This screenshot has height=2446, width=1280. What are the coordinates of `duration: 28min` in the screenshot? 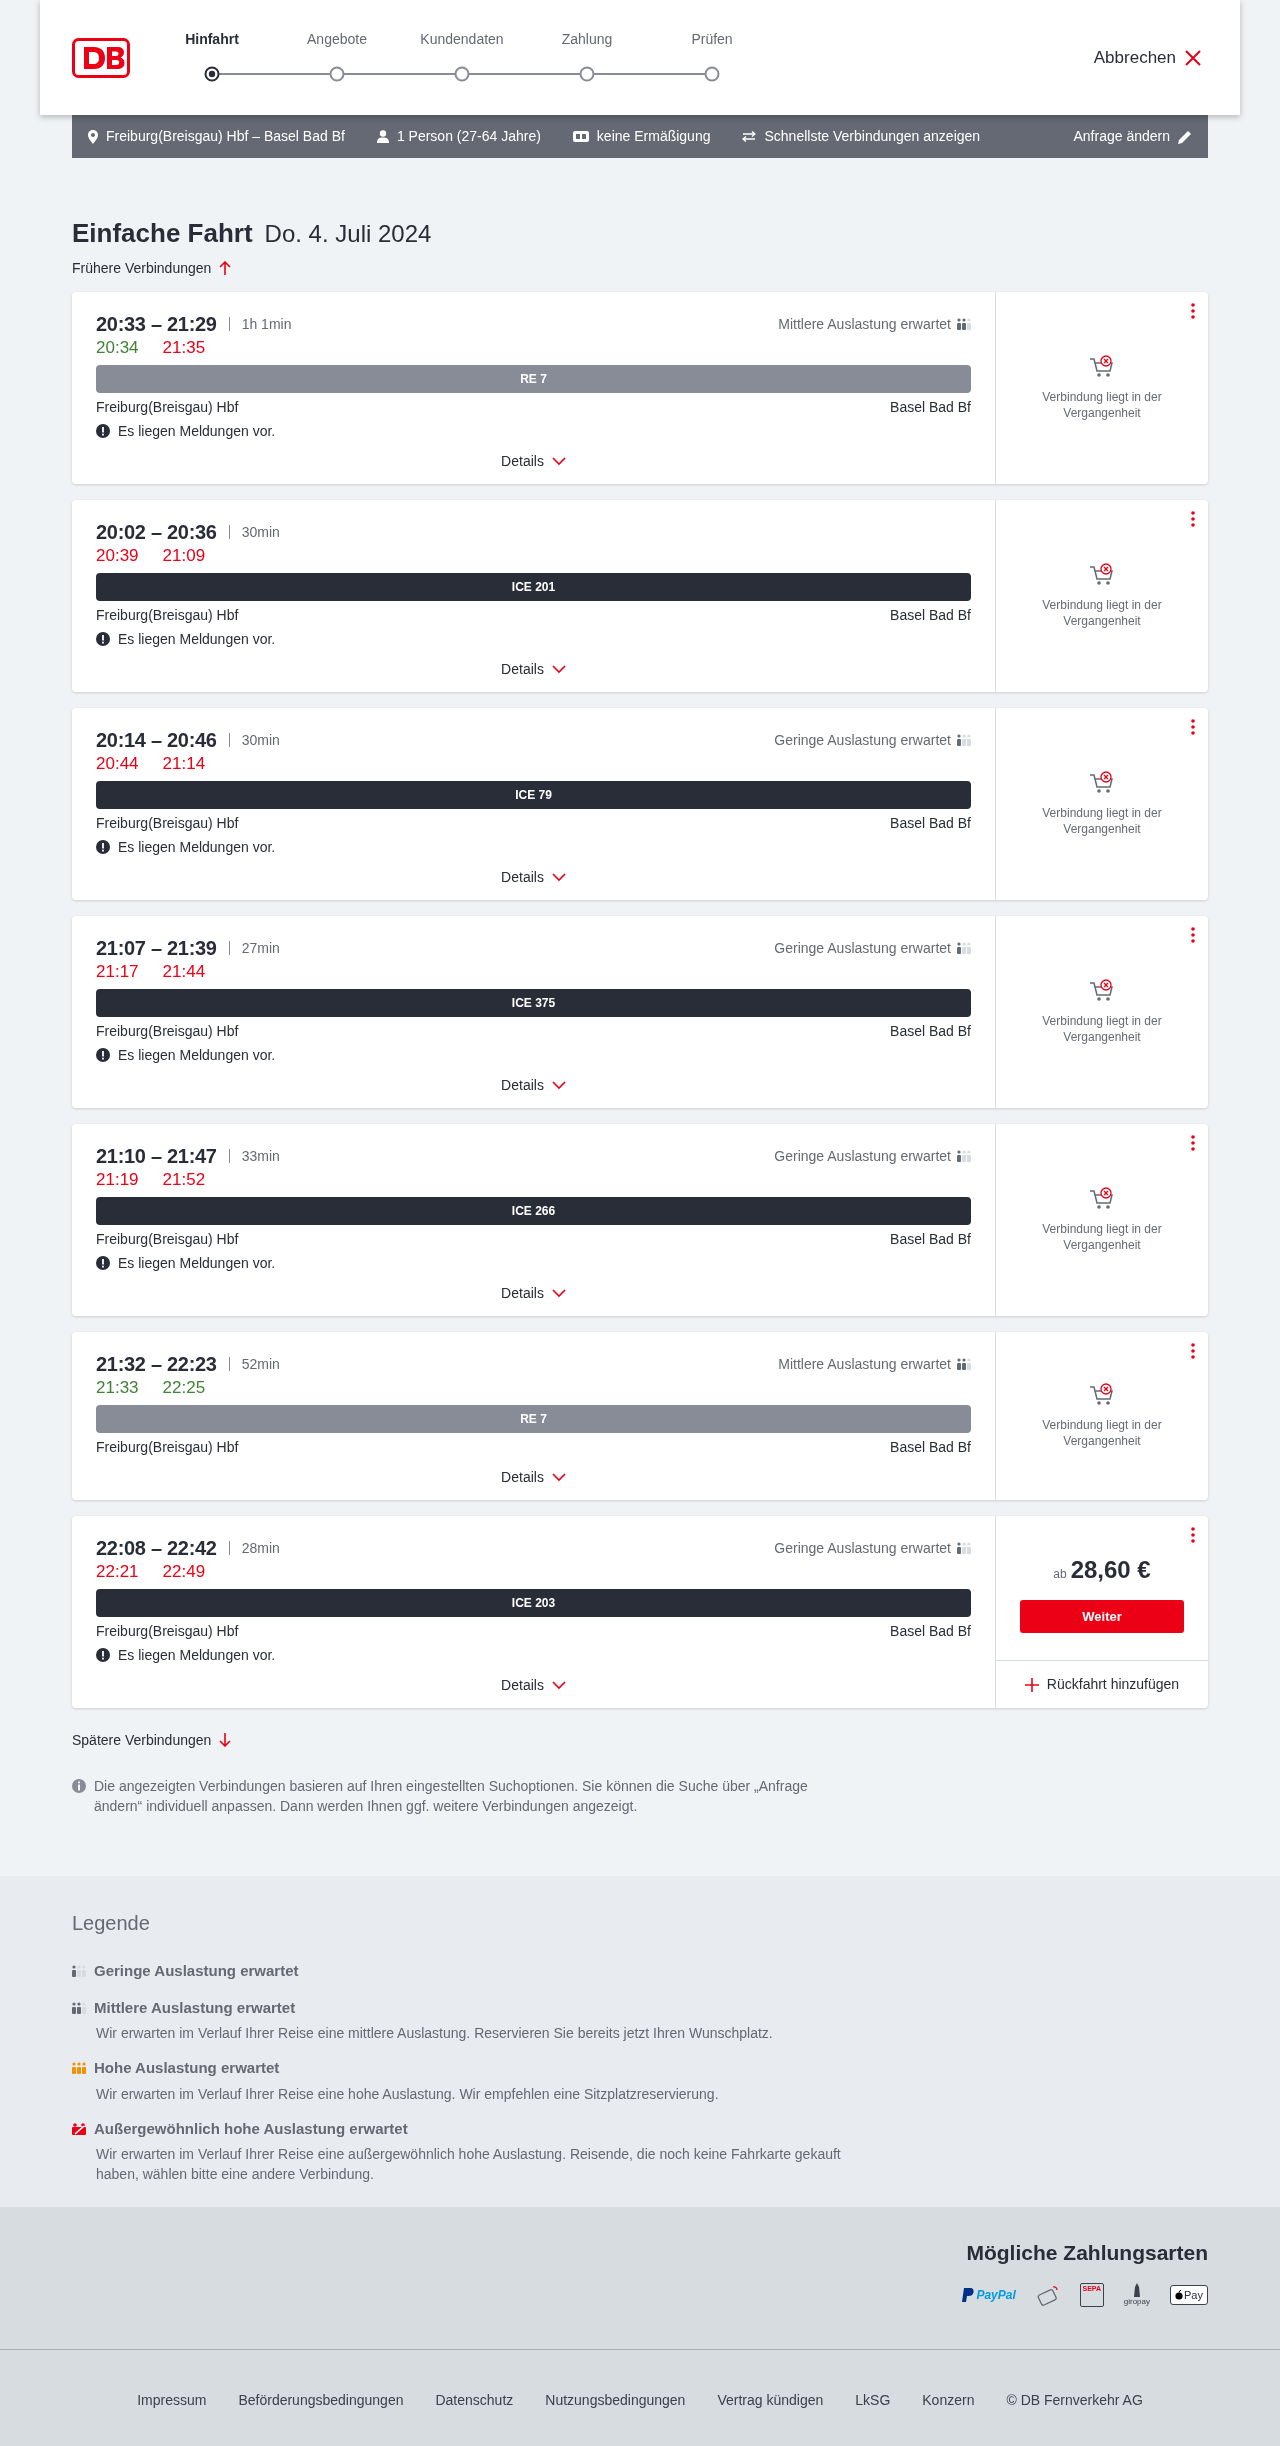 It's located at (260, 1548).